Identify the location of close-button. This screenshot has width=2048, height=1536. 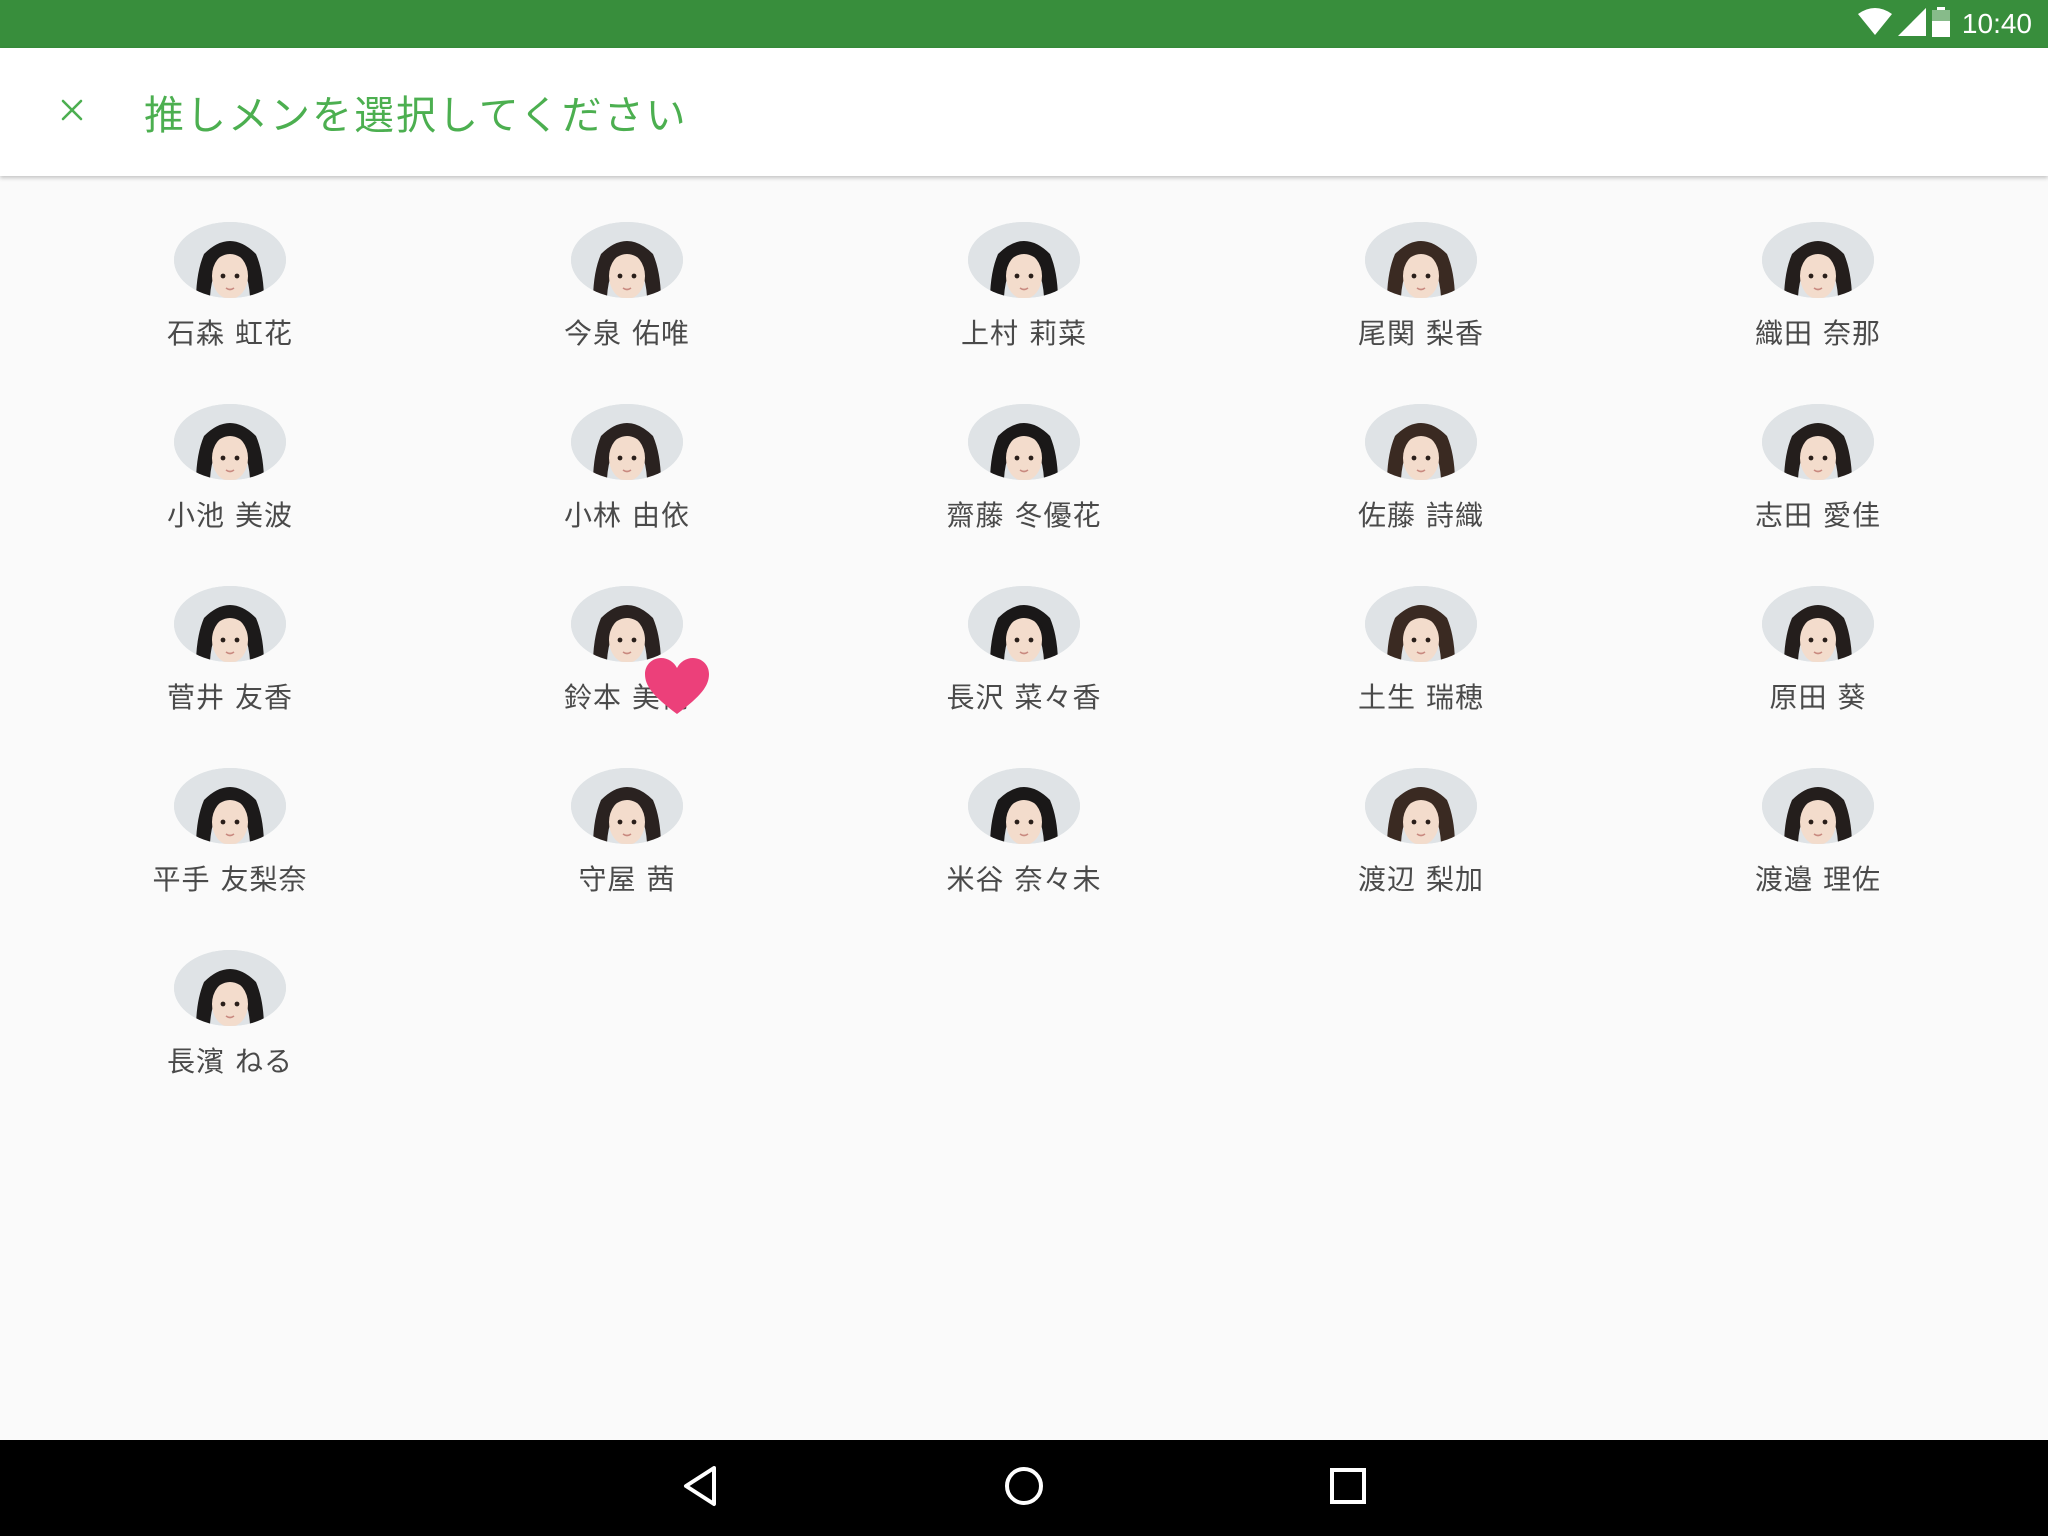
(72, 112).